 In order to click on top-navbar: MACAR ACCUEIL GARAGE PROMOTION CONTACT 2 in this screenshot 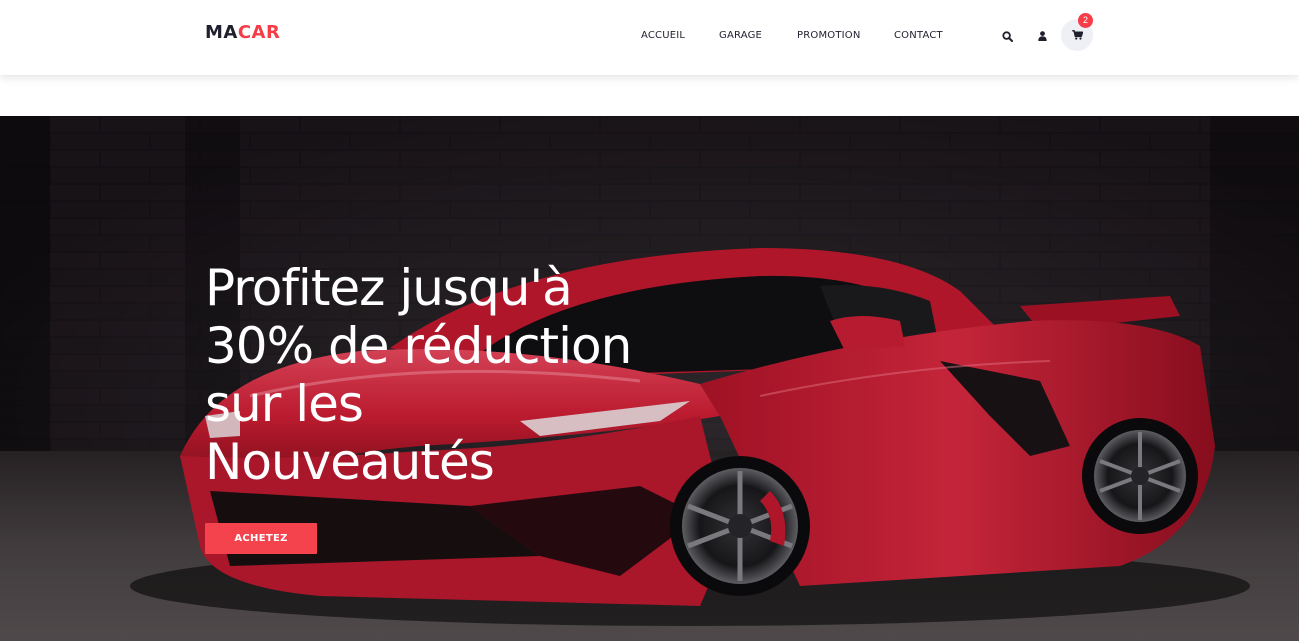, I will do `click(649, 37)`.